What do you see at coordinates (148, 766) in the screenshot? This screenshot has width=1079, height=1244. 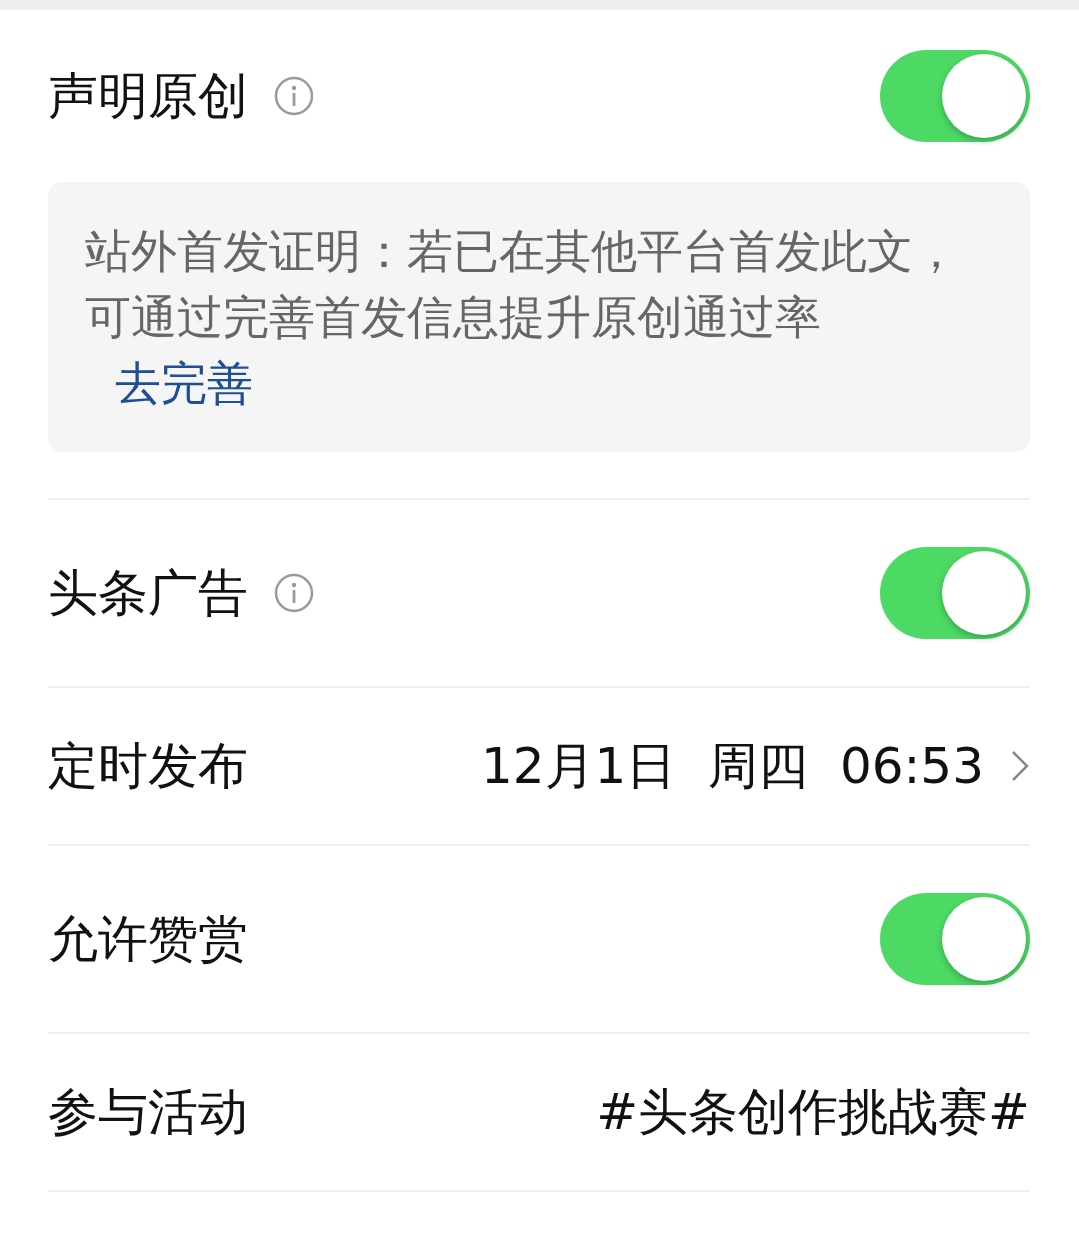 I see `setting-label: 定时发布` at bounding box center [148, 766].